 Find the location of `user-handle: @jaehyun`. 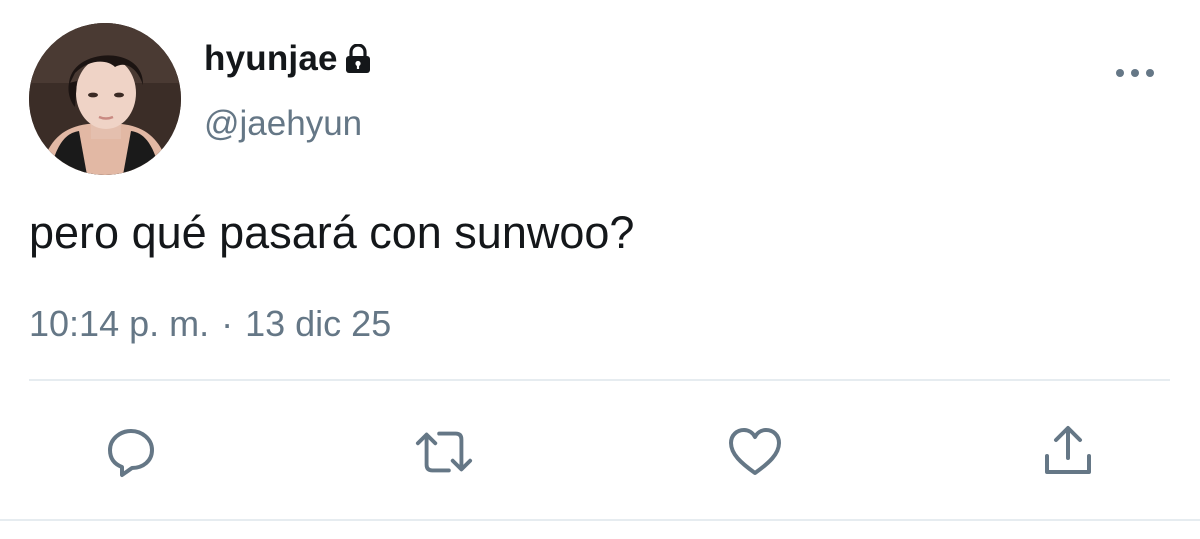

user-handle: @jaehyun is located at coordinates (283, 124).